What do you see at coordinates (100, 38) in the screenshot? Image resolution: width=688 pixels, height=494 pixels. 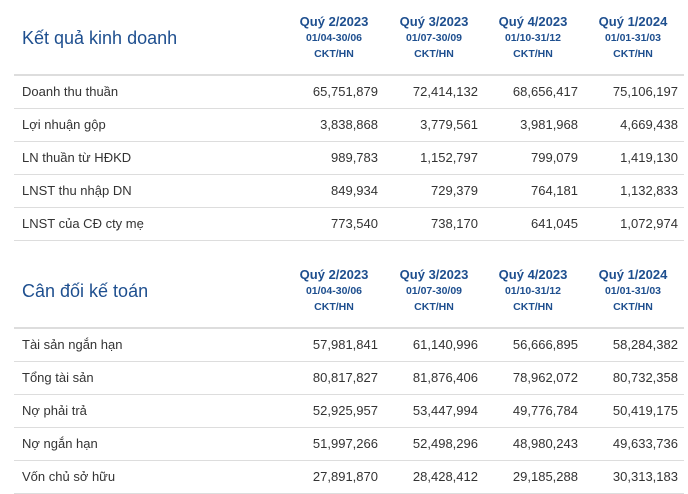 I see `business-results-title: Kết quả kinh doanh` at bounding box center [100, 38].